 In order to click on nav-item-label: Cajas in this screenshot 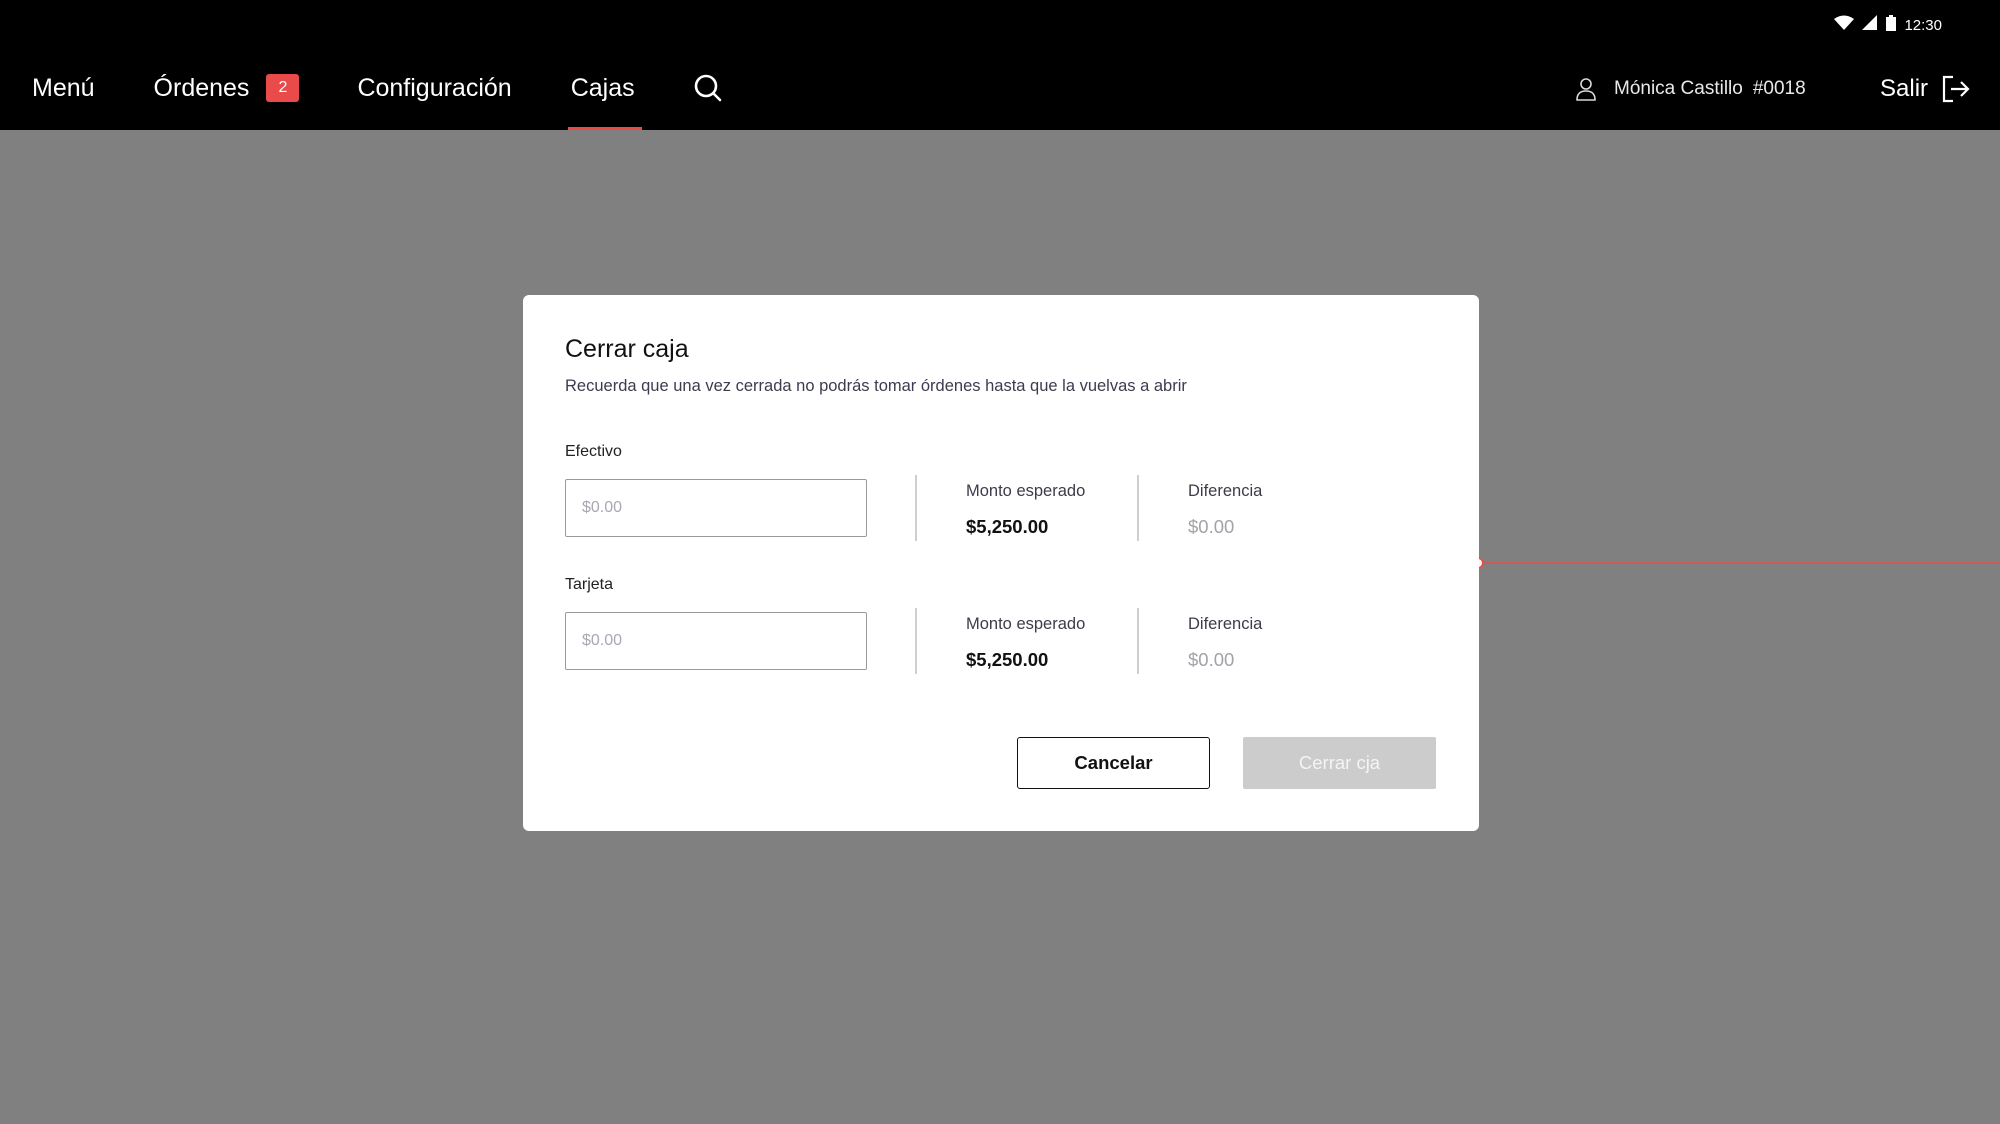, I will do `click(602, 87)`.